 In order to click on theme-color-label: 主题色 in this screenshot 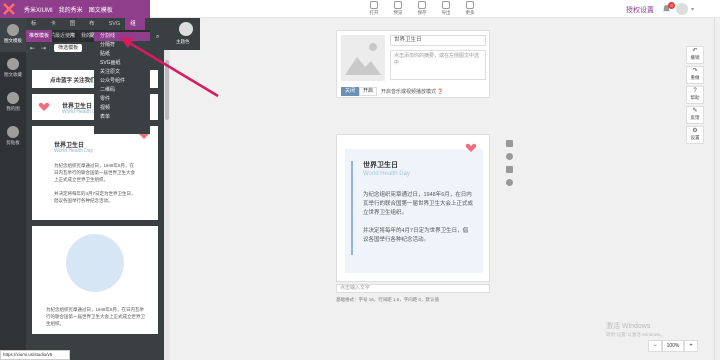, I will do `click(183, 41)`.